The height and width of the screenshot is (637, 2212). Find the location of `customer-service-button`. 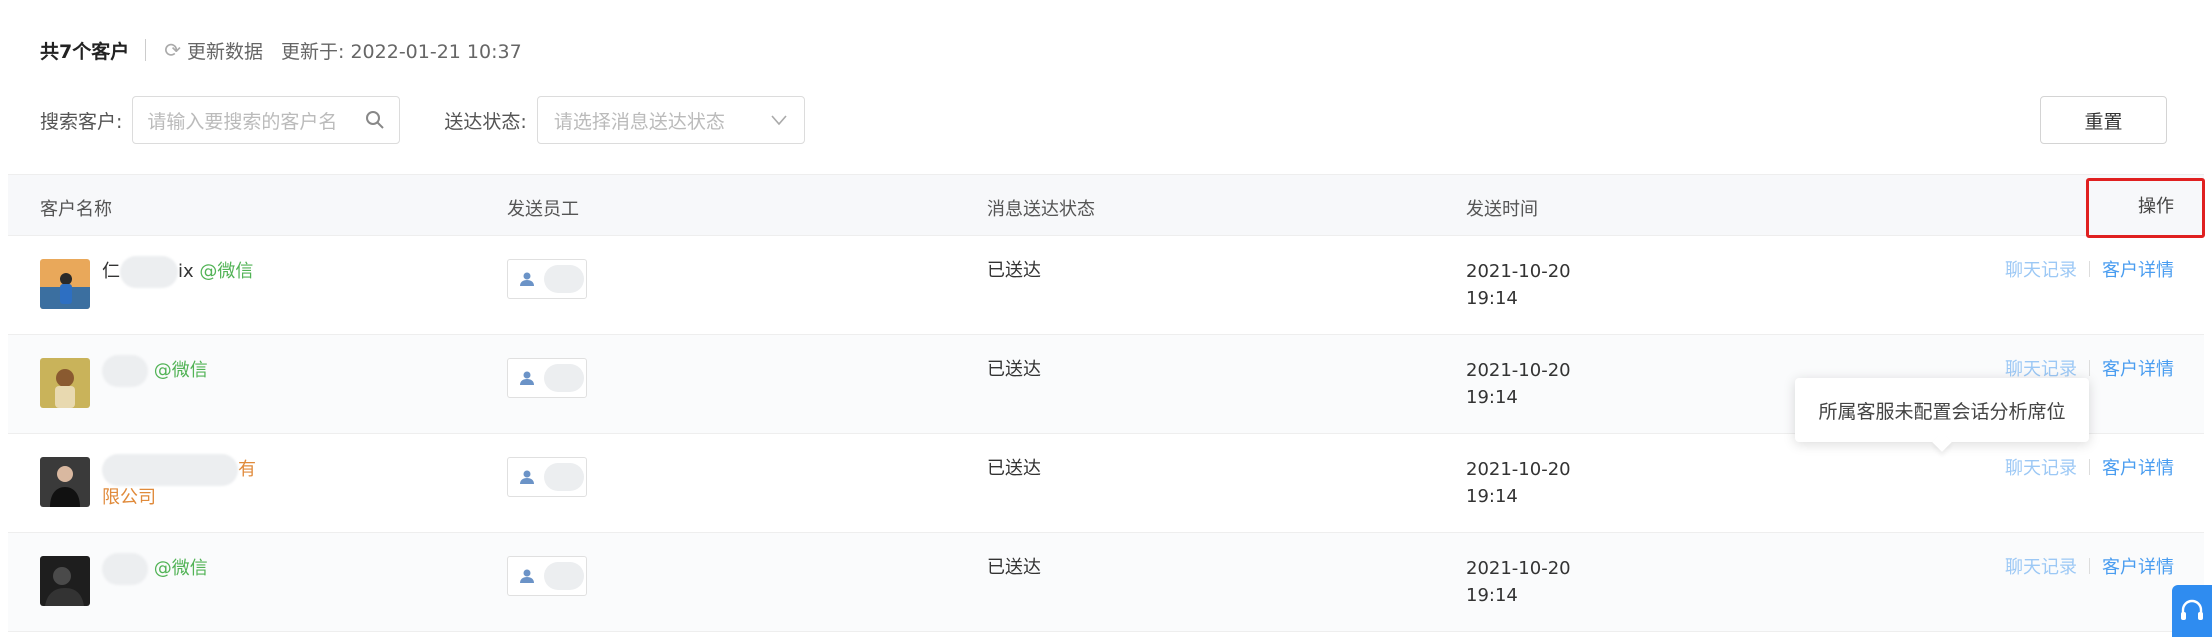

customer-service-button is located at coordinates (2192, 611).